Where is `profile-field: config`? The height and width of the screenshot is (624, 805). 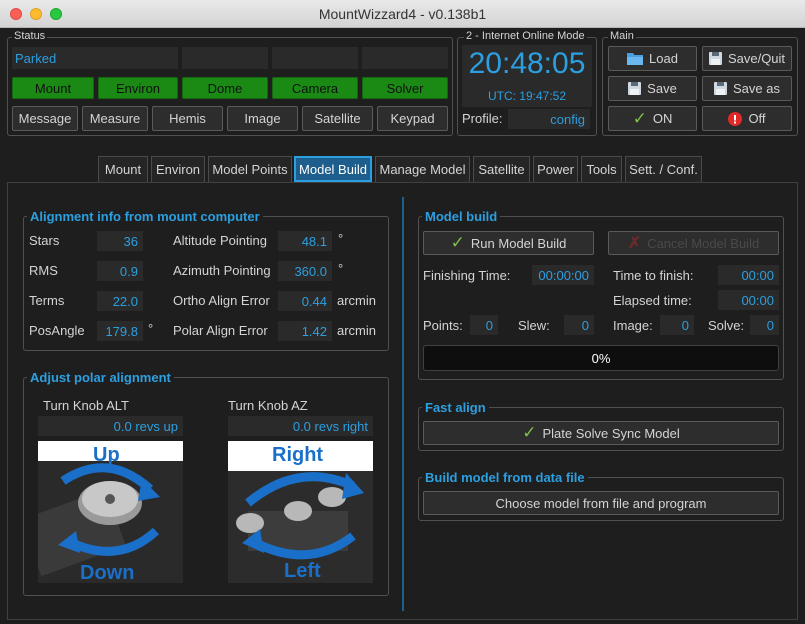 profile-field: config is located at coordinates (549, 119).